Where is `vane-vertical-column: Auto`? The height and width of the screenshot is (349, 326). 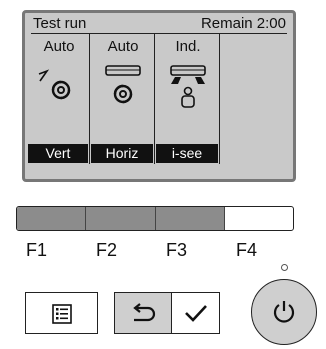
vane-vertical-column: Auto is located at coordinates (59, 97).